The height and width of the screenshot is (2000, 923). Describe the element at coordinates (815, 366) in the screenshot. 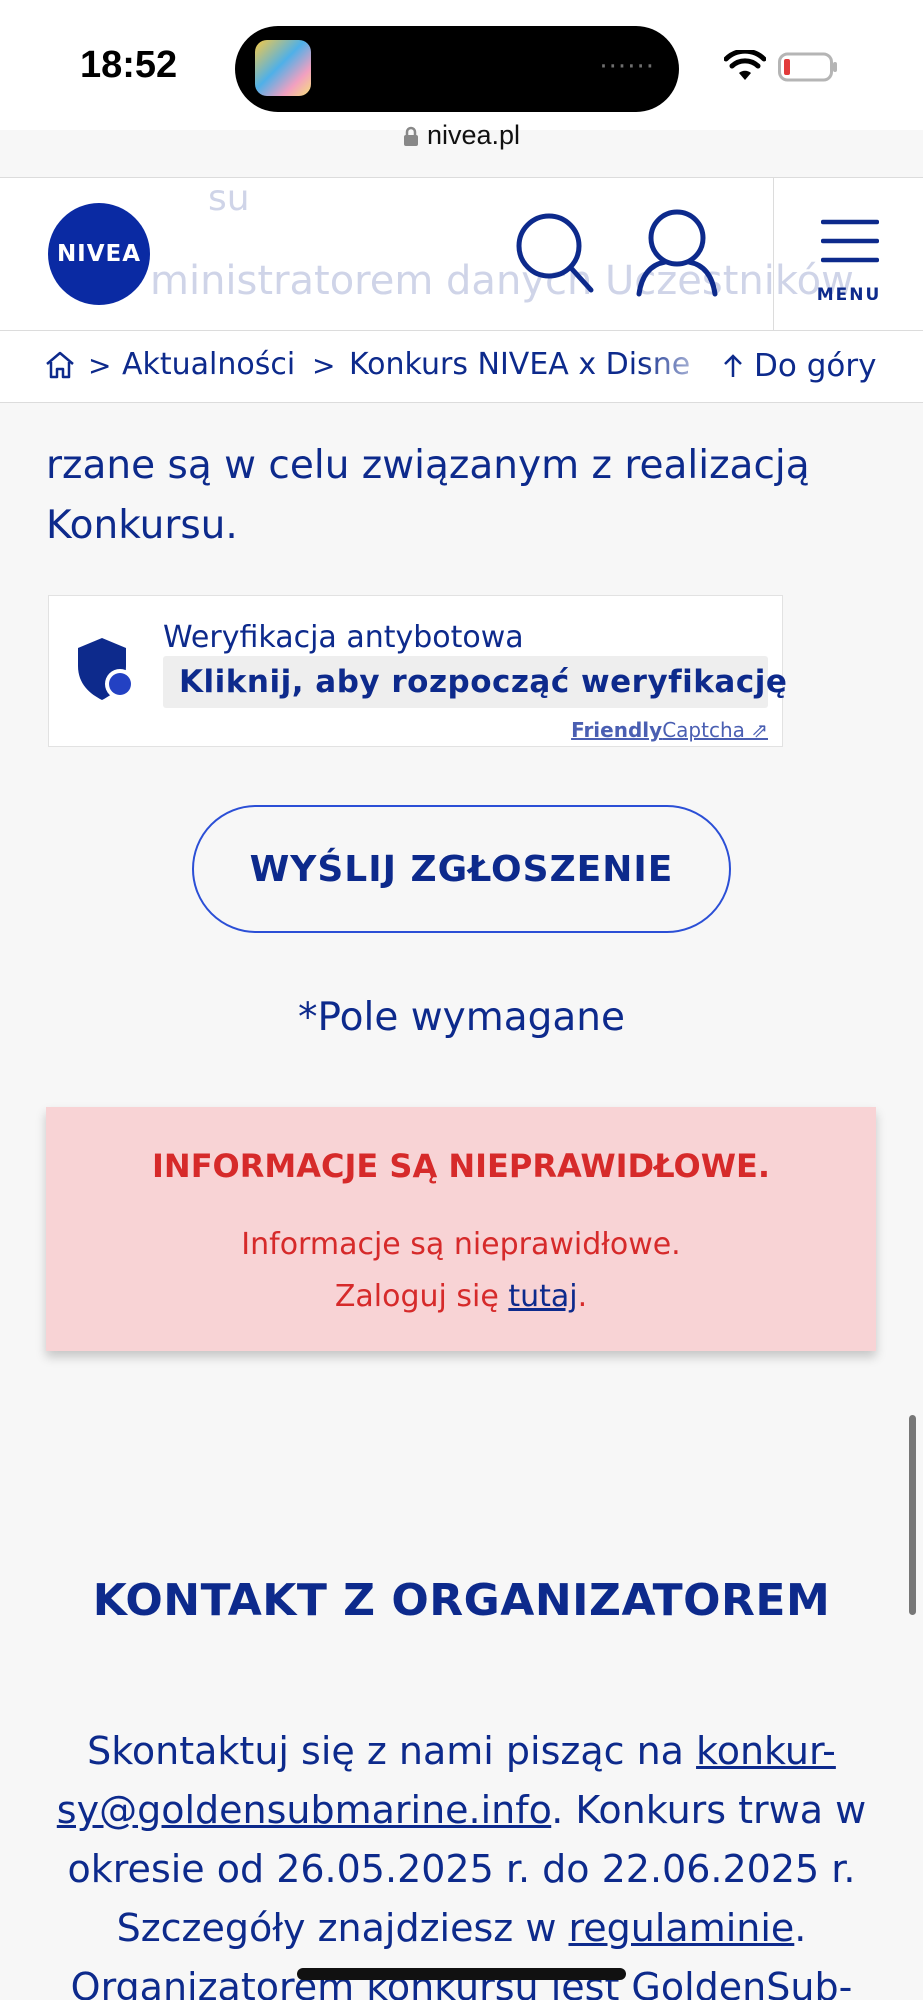

I see `back-to-top-label: Do góry` at that location.